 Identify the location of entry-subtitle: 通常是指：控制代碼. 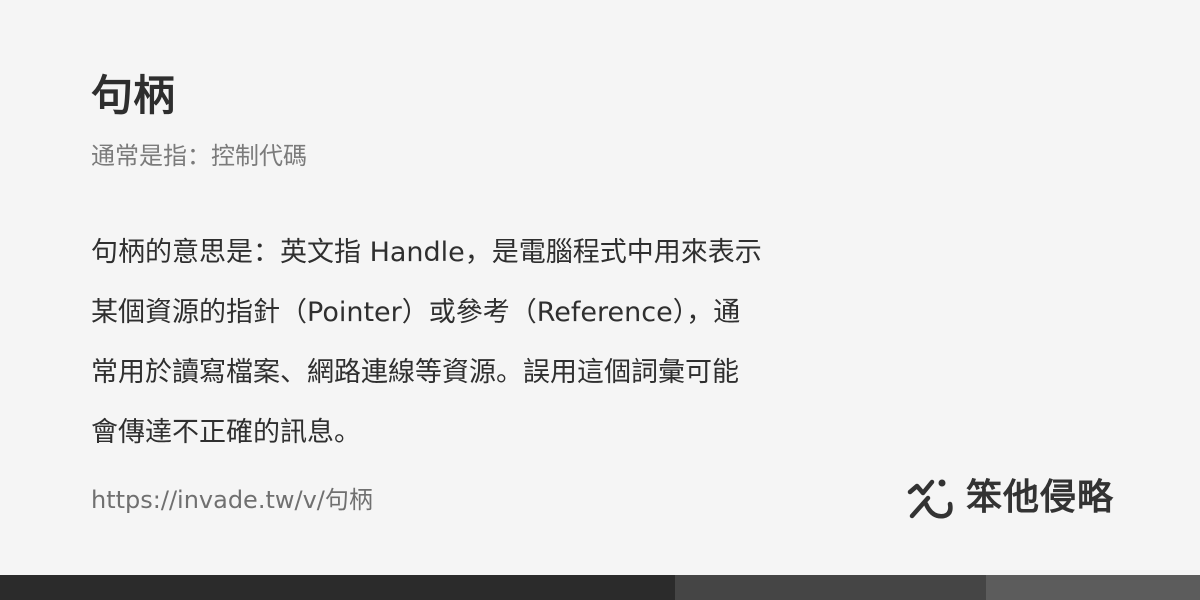
(199, 156).